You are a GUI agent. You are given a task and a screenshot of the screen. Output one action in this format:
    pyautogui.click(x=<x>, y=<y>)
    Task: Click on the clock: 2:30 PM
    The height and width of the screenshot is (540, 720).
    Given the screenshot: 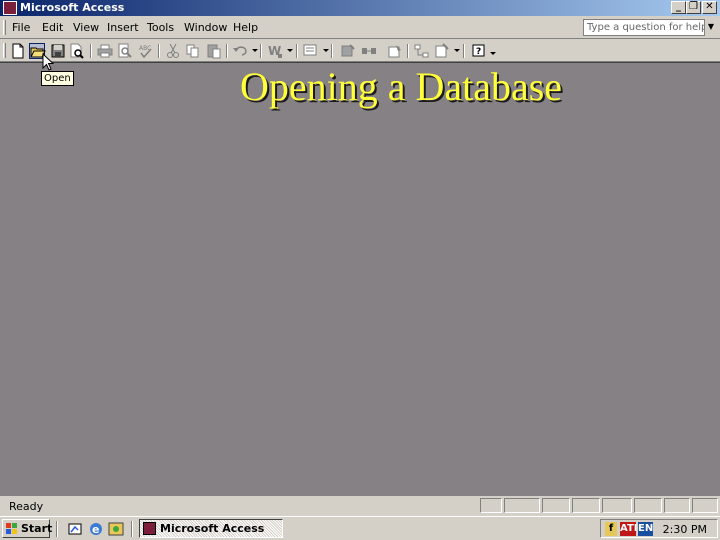 What is the action you would take?
    pyautogui.click(x=685, y=529)
    